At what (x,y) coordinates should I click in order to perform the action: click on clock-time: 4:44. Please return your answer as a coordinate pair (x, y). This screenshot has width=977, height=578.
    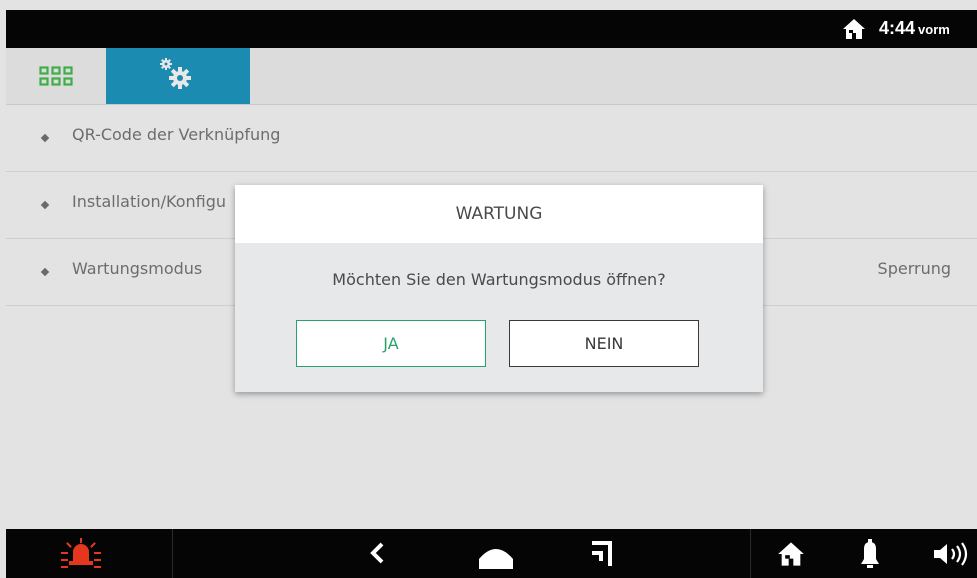
    Looking at the image, I should click on (897, 28).